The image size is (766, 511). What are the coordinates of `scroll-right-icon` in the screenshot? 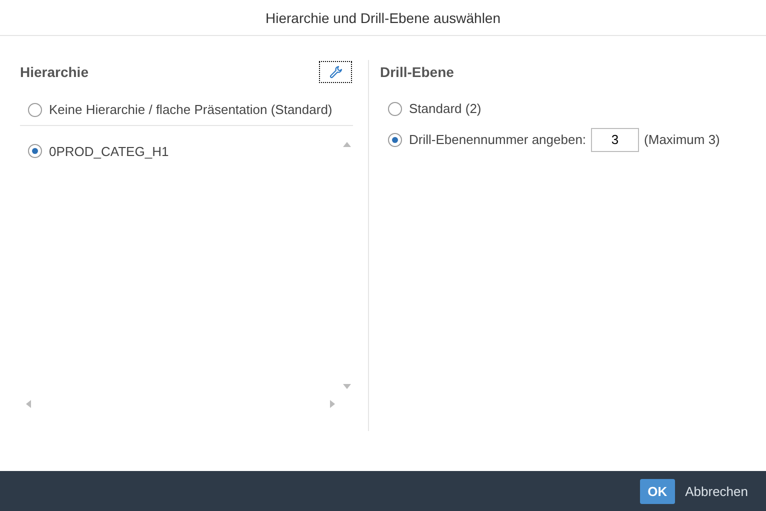 It's located at (332, 404).